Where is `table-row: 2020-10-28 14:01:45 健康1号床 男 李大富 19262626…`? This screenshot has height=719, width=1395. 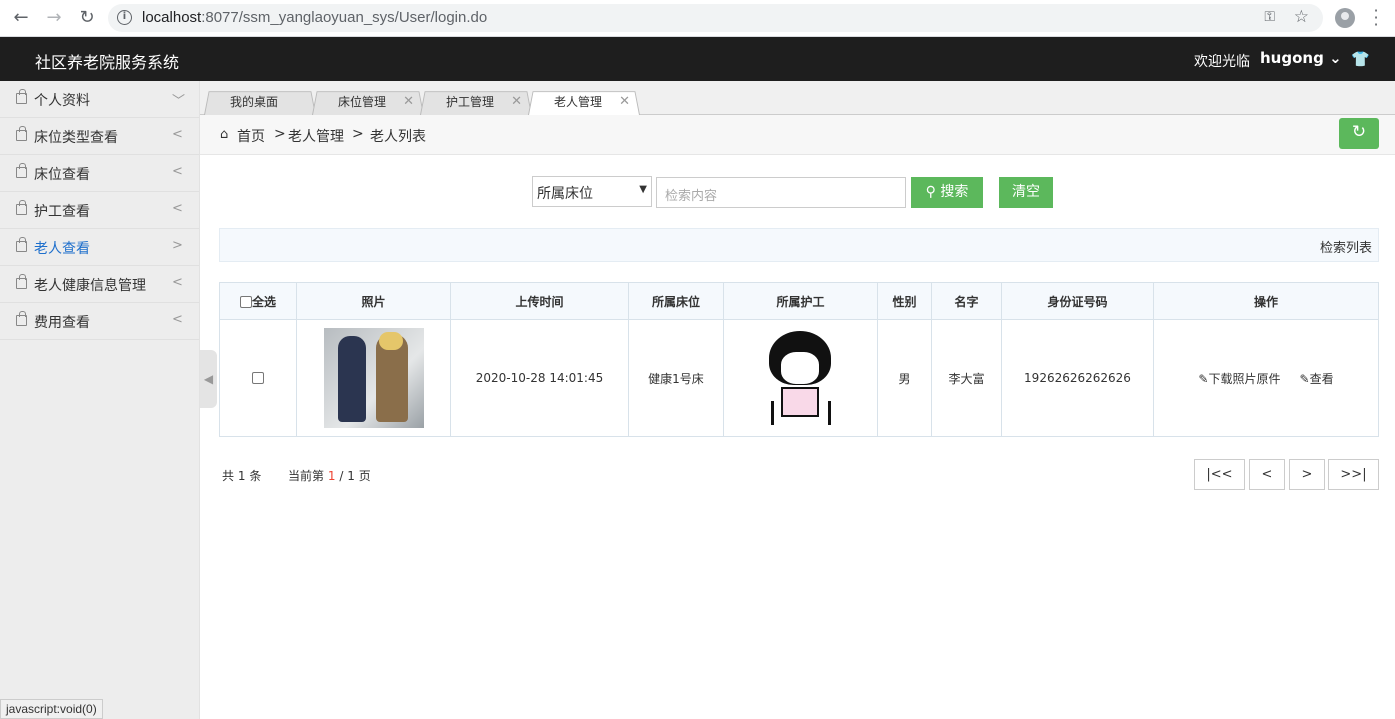
table-row: 2020-10-28 14:01:45 健康1号床 男 李大富 19262626… is located at coordinates (799, 378).